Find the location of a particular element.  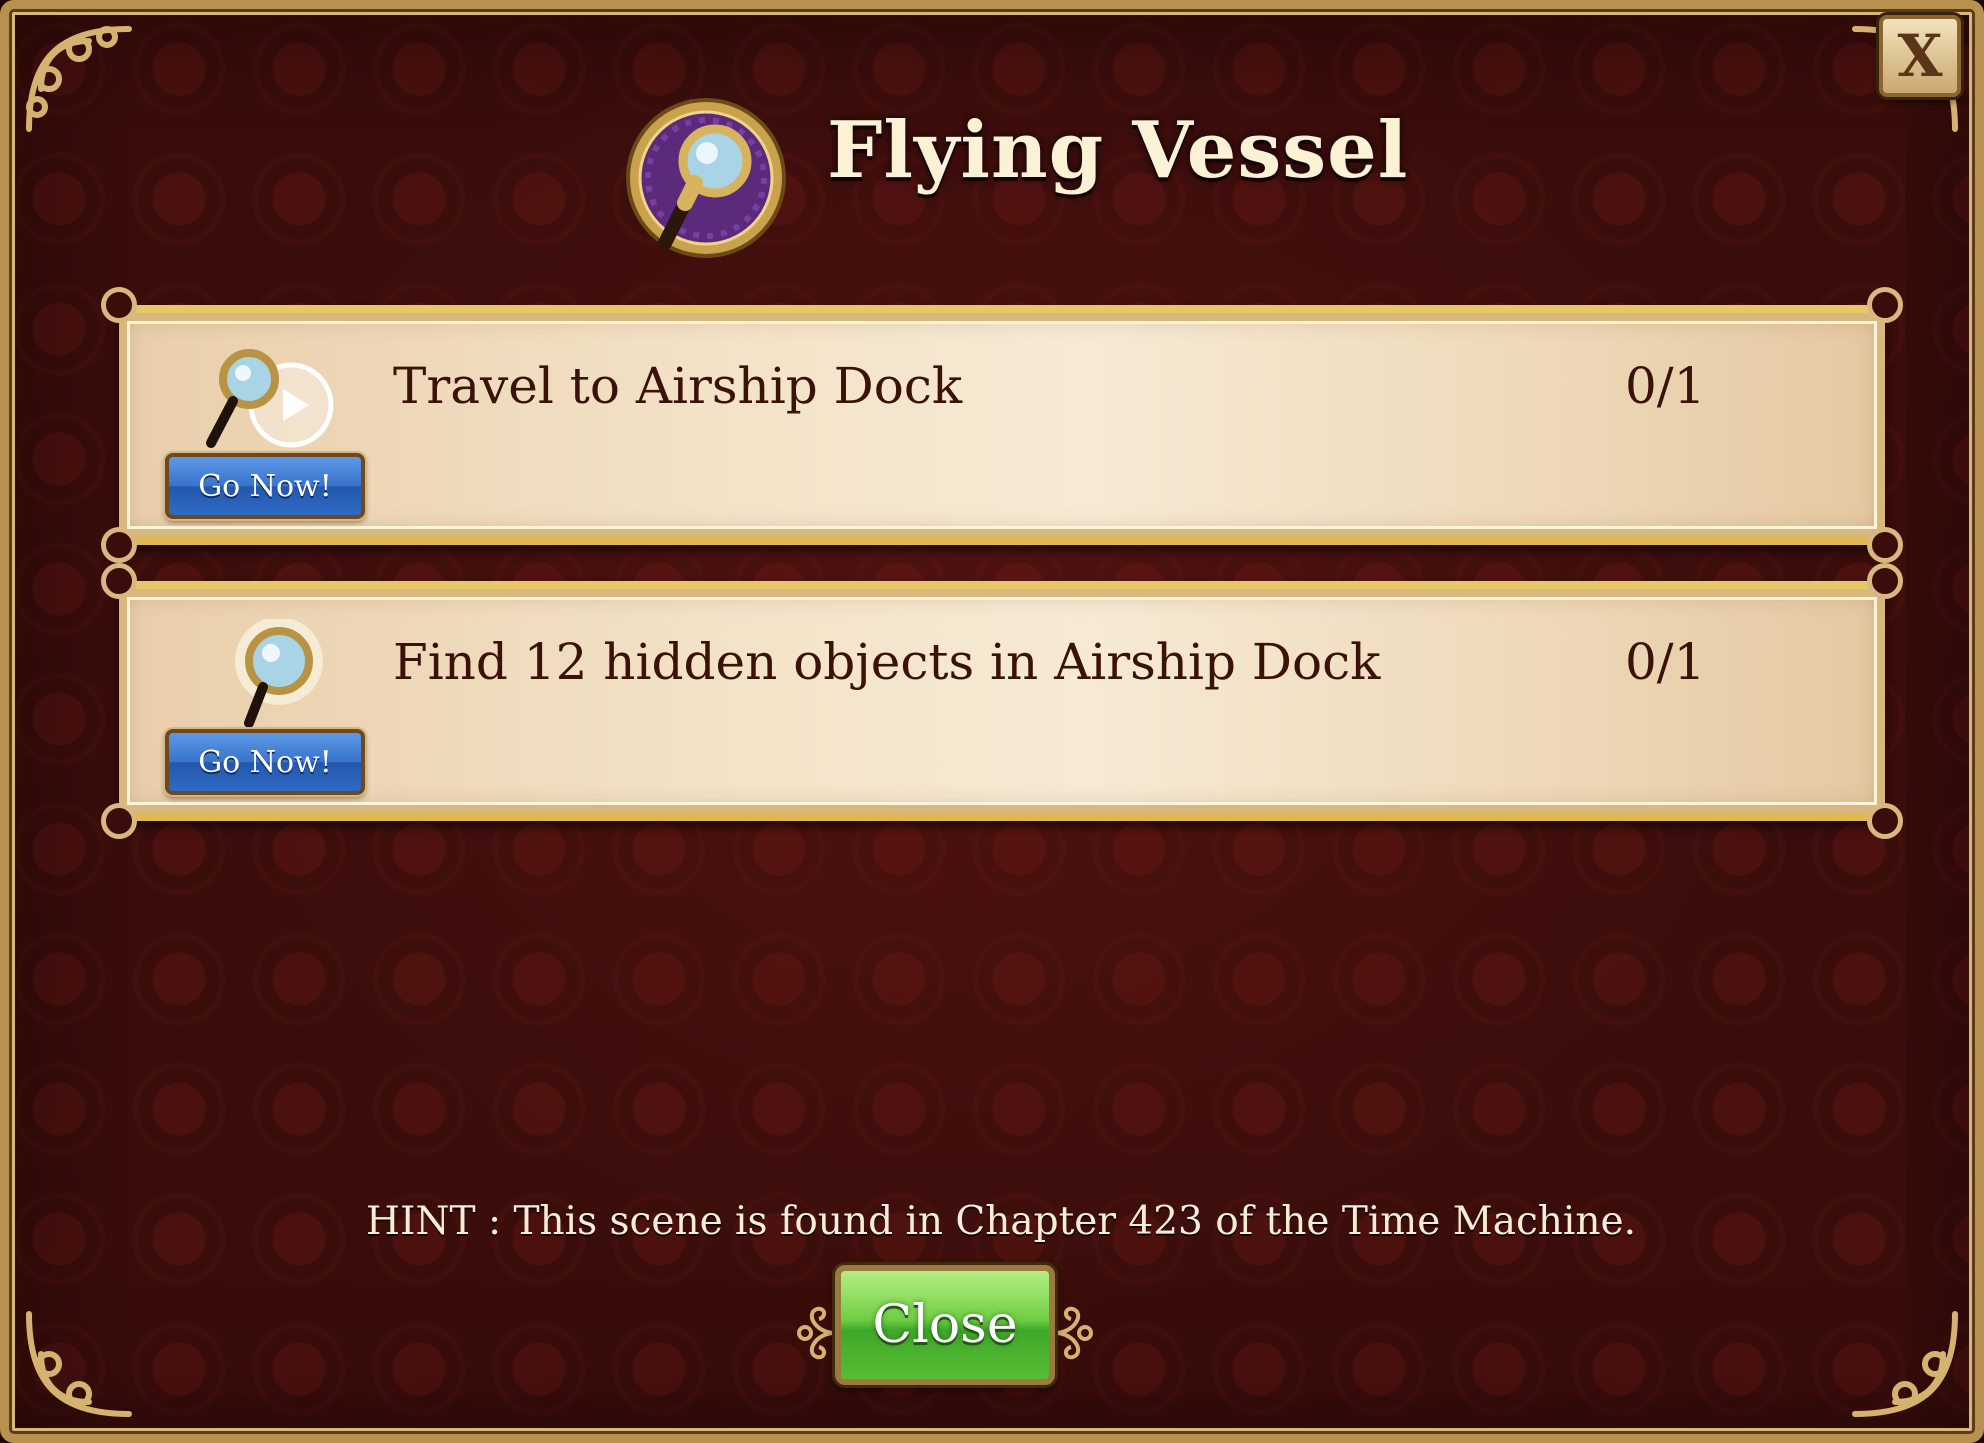

close-x-label: X is located at coordinates (1920, 56).